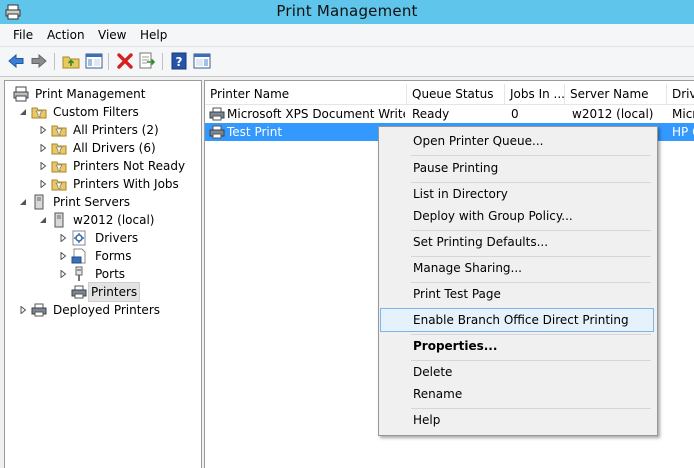  I want to click on column-header-printer-name: Printer Name, so click(306, 94).